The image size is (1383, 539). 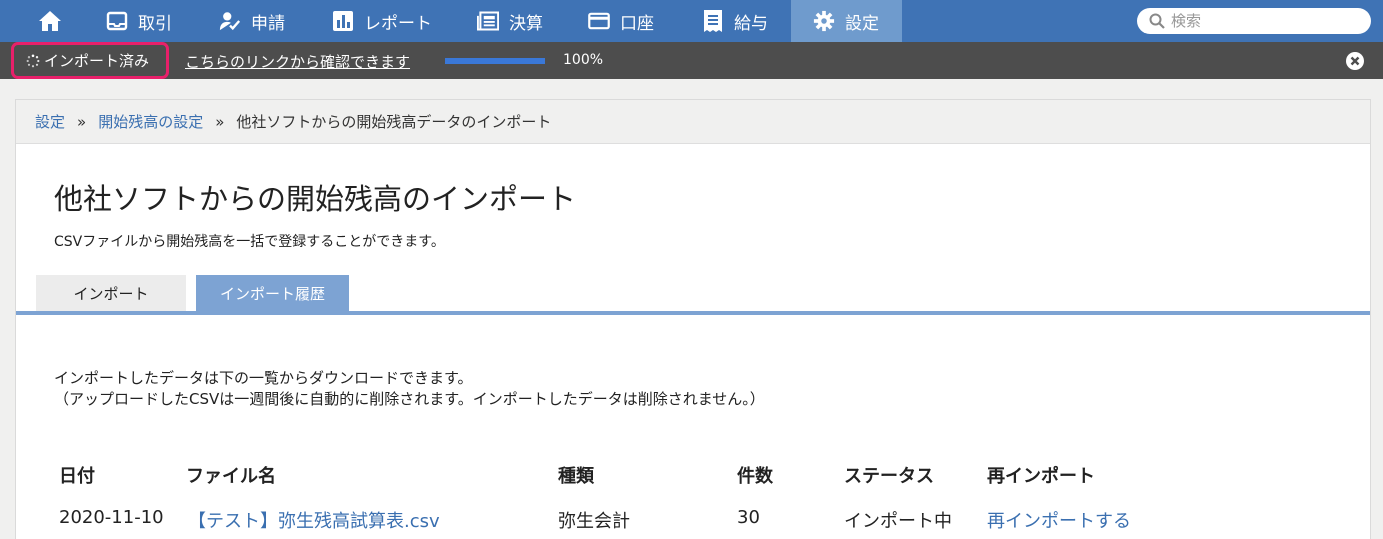 I want to click on home-button, so click(x=50, y=21).